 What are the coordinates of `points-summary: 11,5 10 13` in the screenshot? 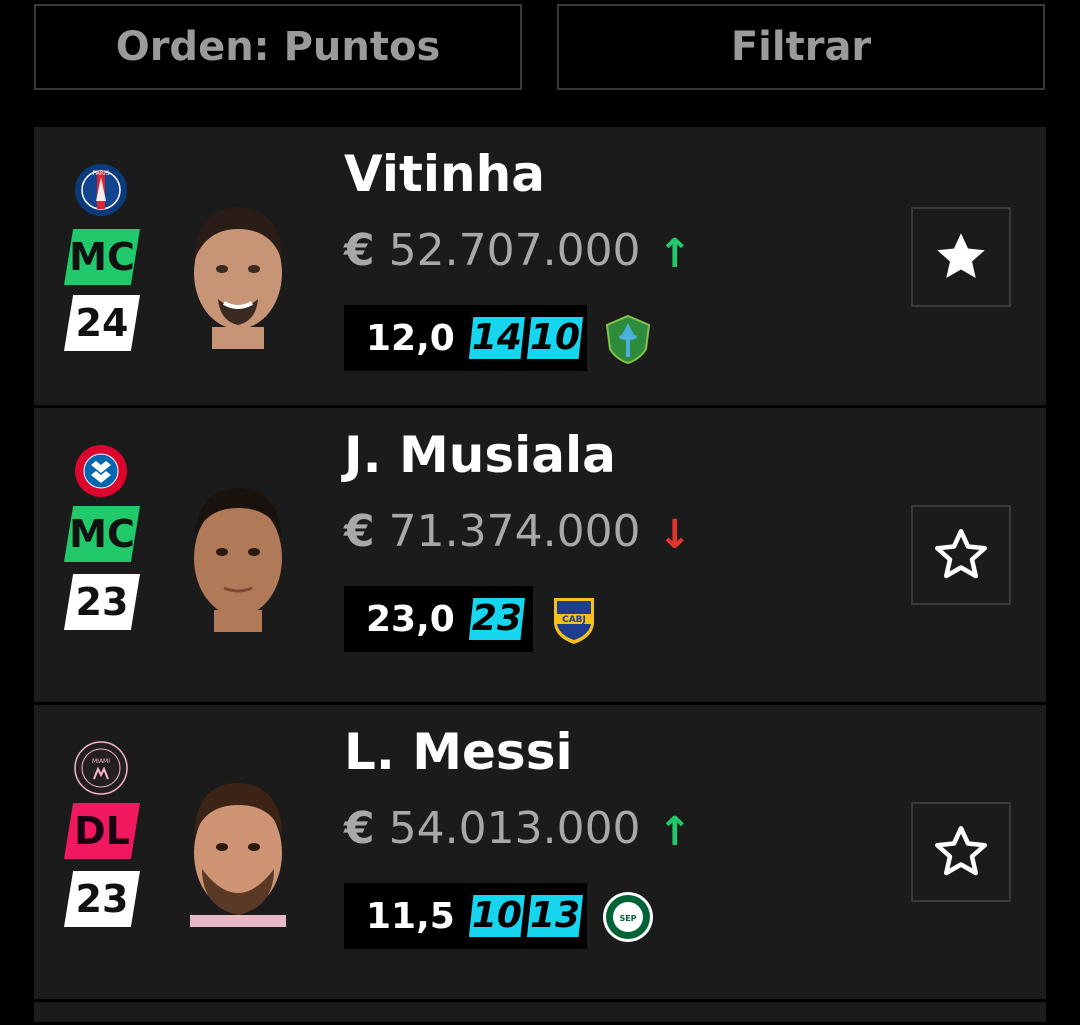 It's located at (465, 916).